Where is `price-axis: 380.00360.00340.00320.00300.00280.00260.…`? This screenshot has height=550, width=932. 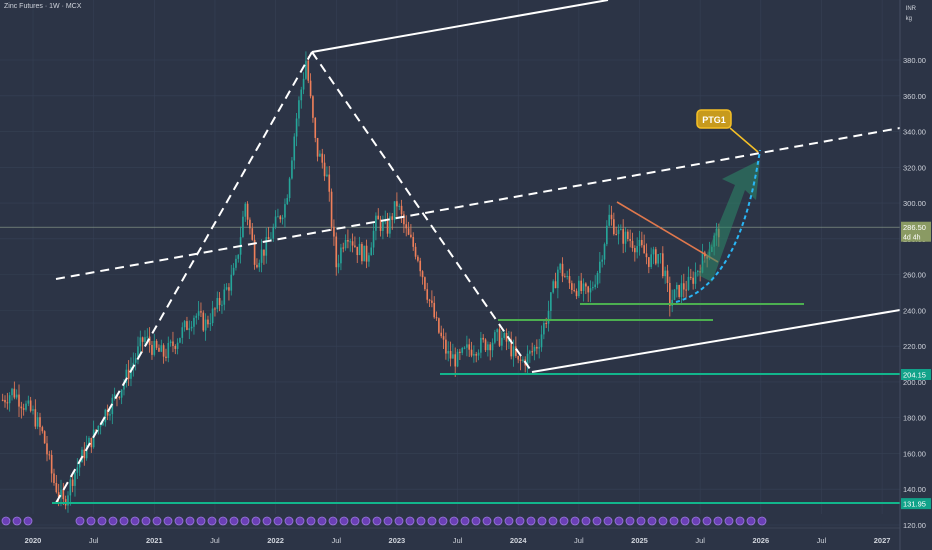 price-axis: 380.00360.00340.00320.00300.00280.00260.… is located at coordinates (915, 275).